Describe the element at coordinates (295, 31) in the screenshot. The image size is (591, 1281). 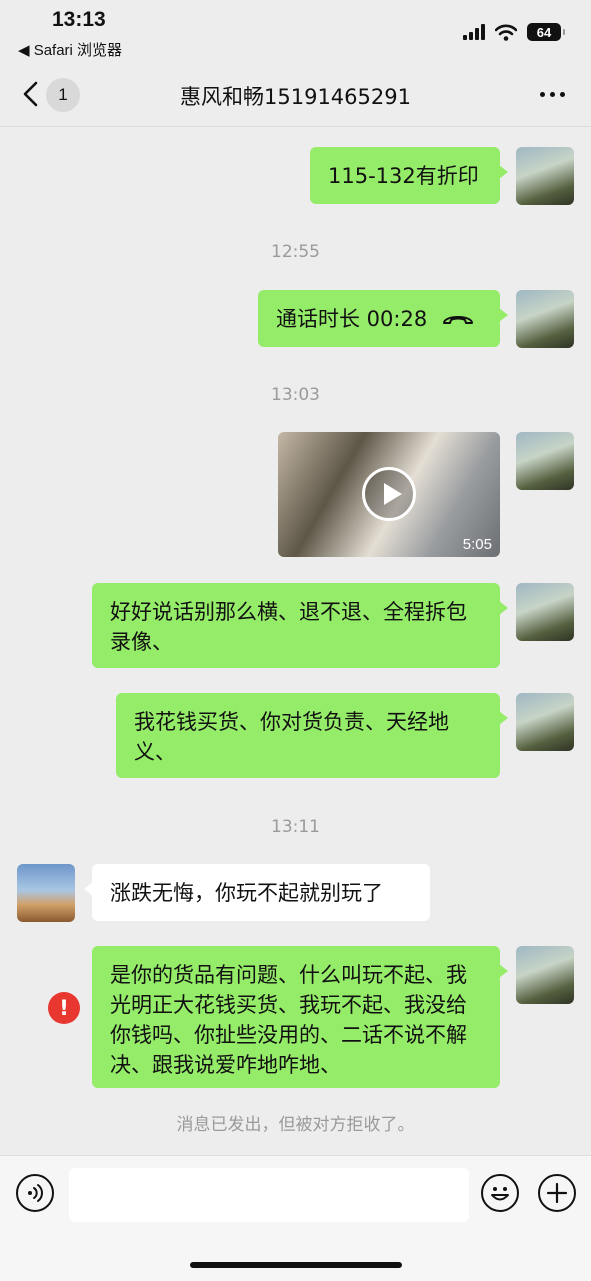
I see `status-bar: 13:13 ◀ Safari 浏览器 64` at that location.